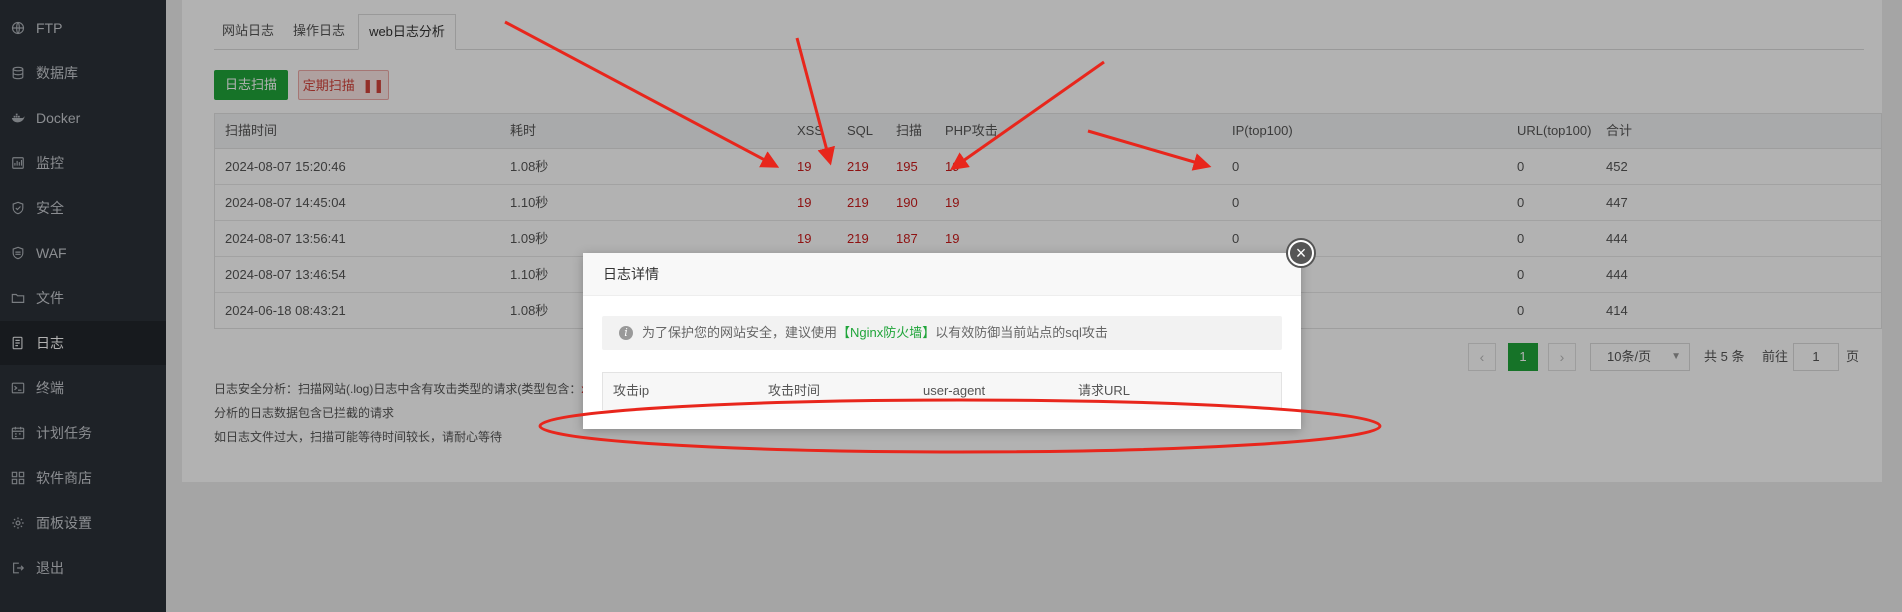 The image size is (1902, 612). I want to click on annotation-arrow-xss, so click(642, 94).